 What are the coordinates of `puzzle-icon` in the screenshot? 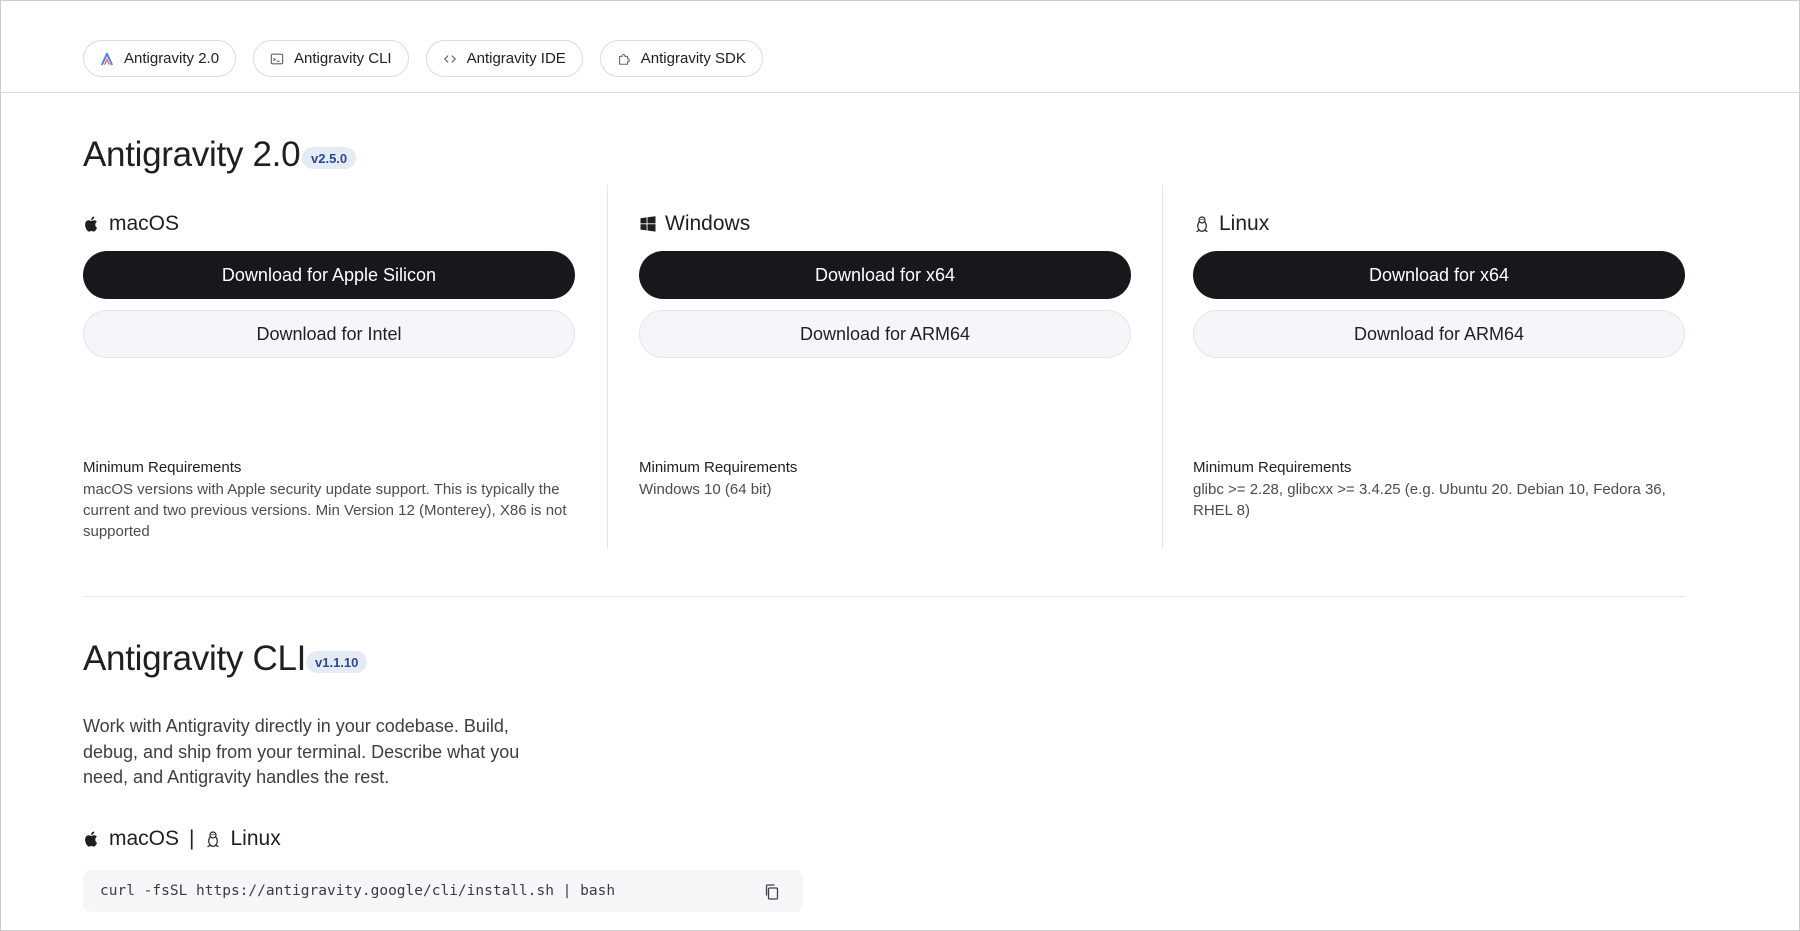 It's located at (624, 59).